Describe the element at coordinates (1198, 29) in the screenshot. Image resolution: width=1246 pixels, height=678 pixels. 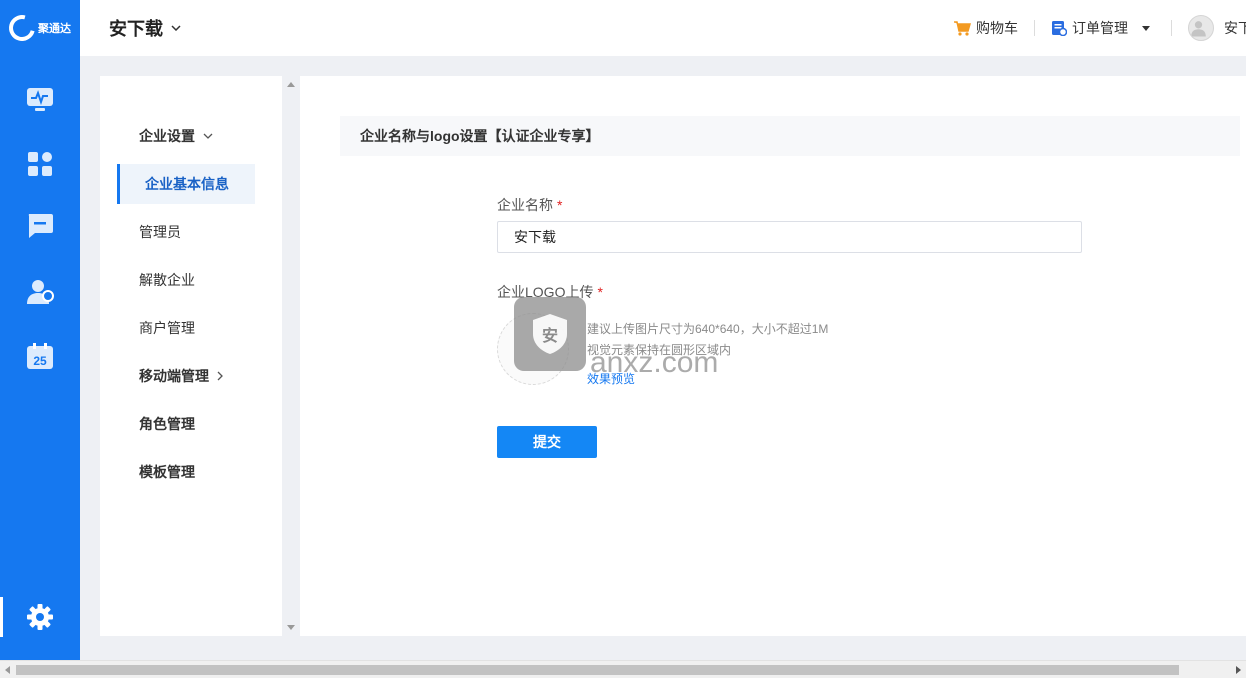
I see `user-avatar-icon` at that location.